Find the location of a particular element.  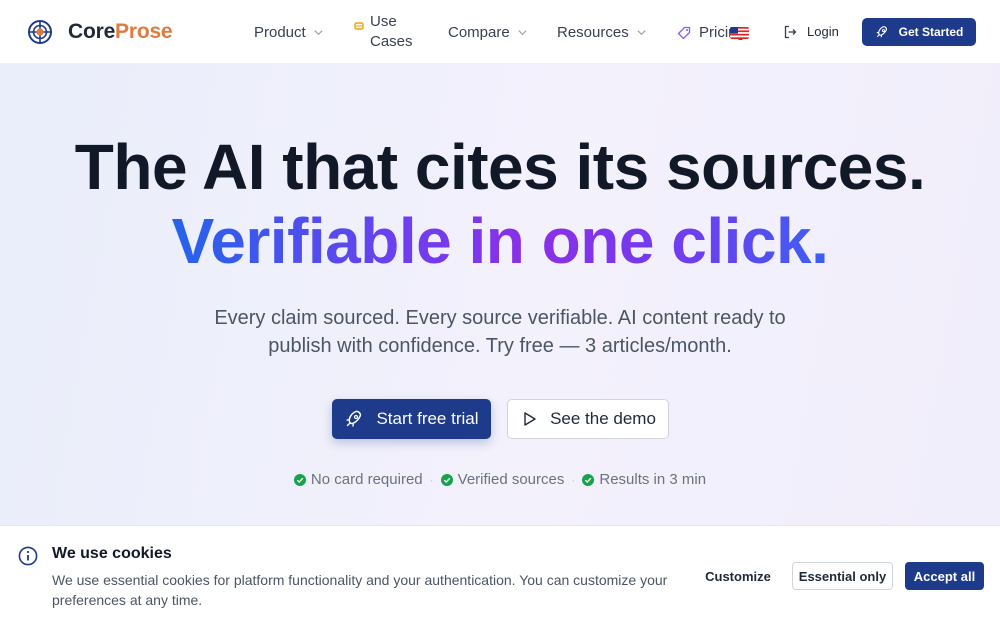

nav-resources: Resources is located at coordinates (602, 32).